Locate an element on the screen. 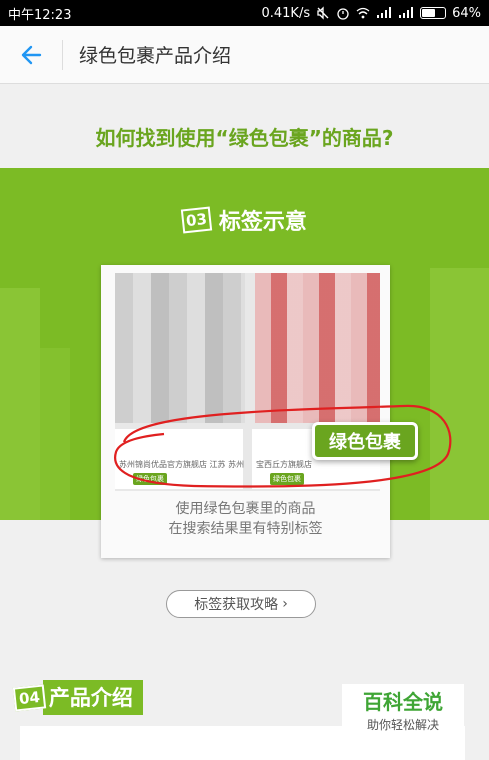  caption-line-2: 在搜索结果里有特别标签 is located at coordinates (245, 529).